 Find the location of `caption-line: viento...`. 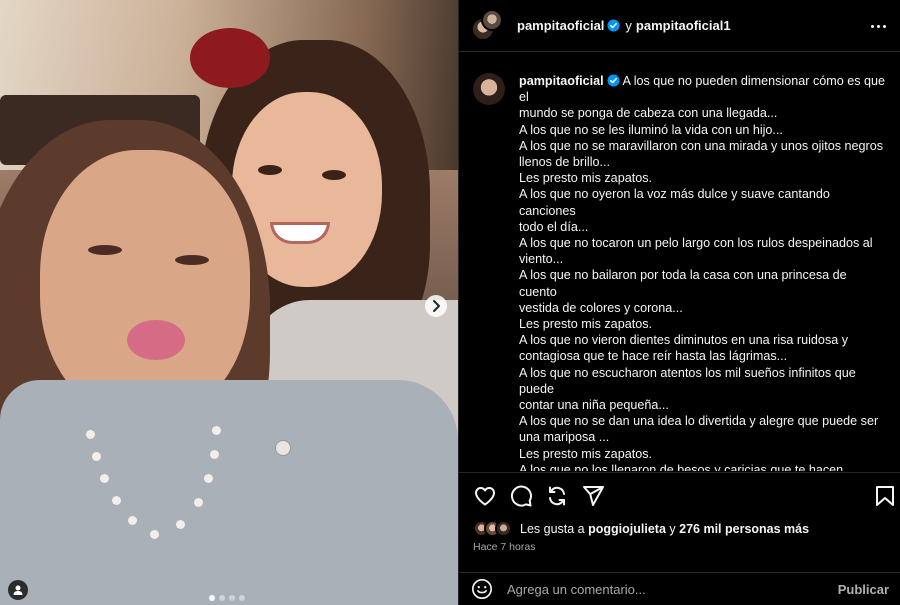

caption-line: viento... is located at coordinates (541, 259).